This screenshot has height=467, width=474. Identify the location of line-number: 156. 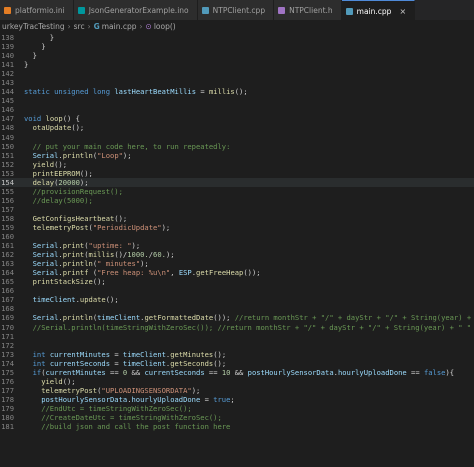
(7, 200).